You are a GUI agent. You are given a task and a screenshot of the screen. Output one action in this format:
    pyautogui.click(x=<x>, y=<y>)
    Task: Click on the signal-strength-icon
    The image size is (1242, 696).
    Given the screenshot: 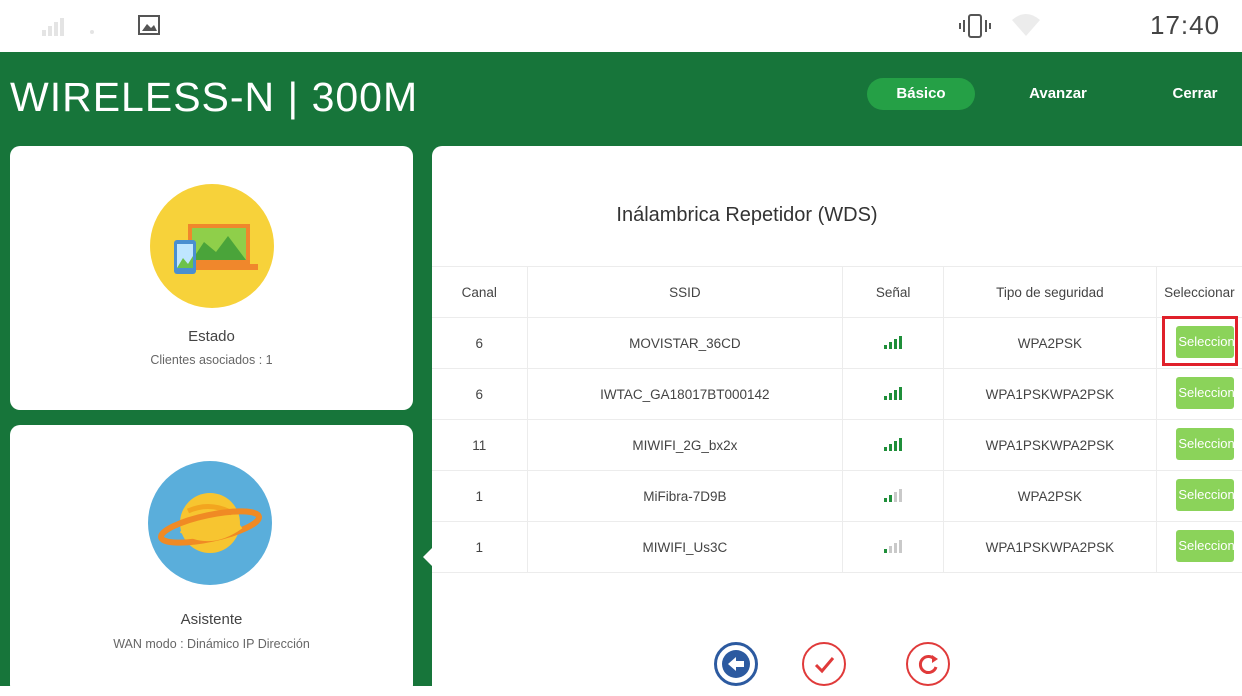 What is the action you would take?
    pyautogui.click(x=68, y=27)
    